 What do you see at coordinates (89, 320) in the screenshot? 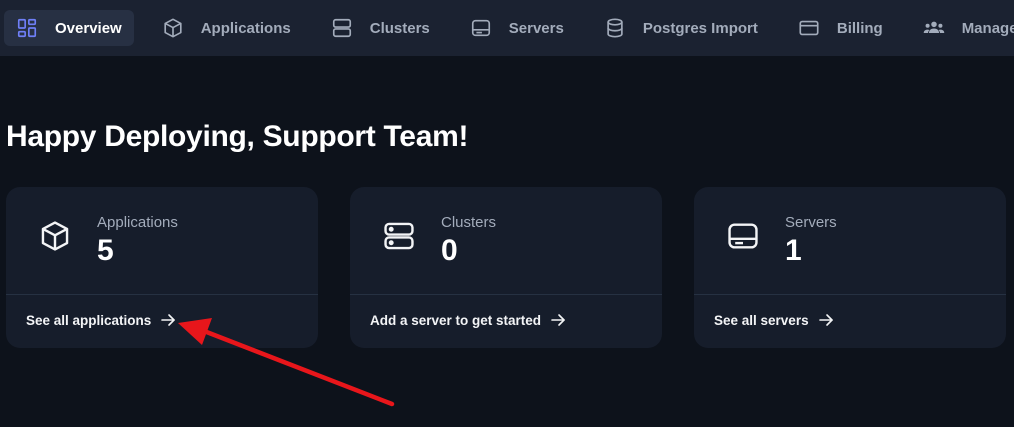
I see `card-link-label: See all applications` at bounding box center [89, 320].